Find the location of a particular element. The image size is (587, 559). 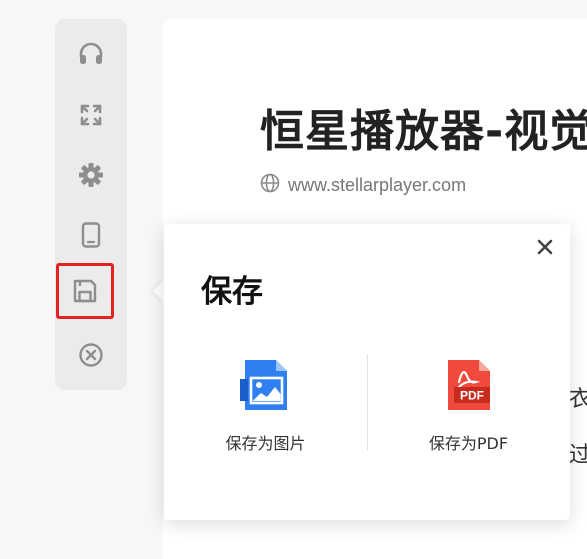

globe-icon is located at coordinates (270, 185).